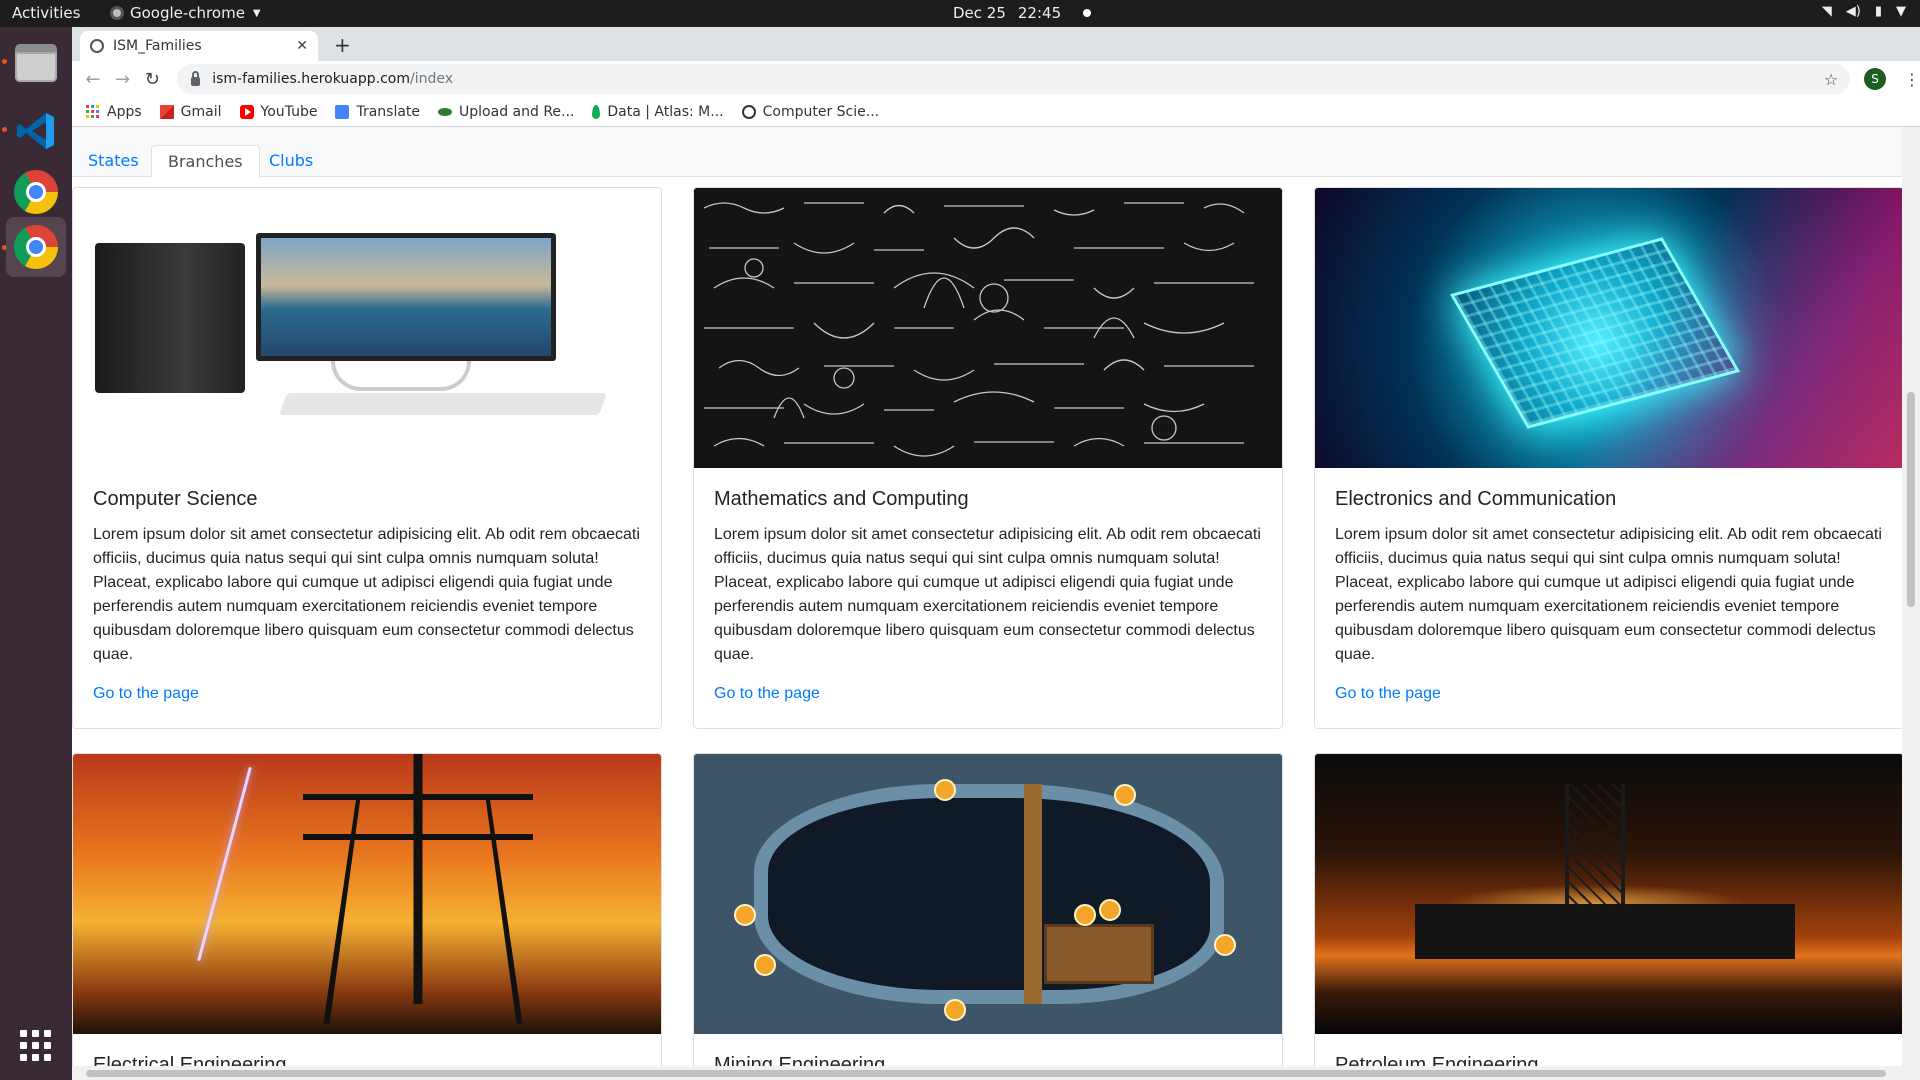  What do you see at coordinates (36, 553) in the screenshot?
I see `dock` at bounding box center [36, 553].